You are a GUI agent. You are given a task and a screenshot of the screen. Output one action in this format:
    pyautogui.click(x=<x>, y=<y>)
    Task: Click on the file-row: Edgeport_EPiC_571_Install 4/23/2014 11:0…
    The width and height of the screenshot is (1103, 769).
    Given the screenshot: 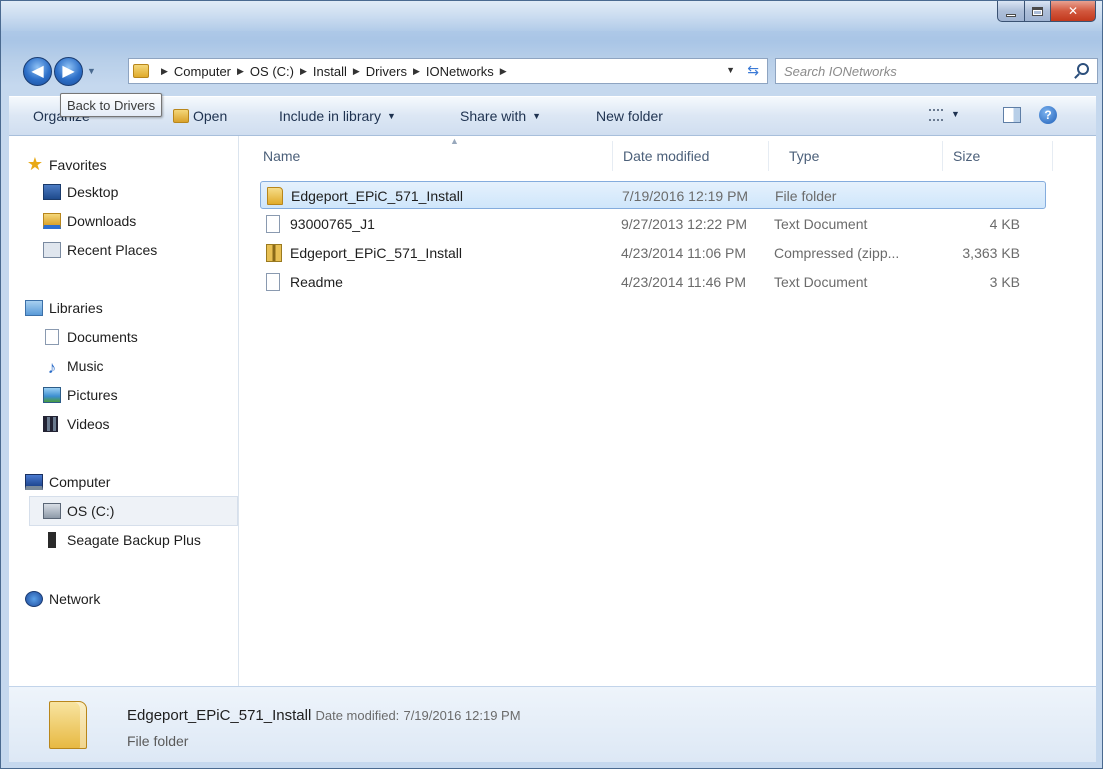 What is the action you would take?
    pyautogui.click(x=653, y=253)
    